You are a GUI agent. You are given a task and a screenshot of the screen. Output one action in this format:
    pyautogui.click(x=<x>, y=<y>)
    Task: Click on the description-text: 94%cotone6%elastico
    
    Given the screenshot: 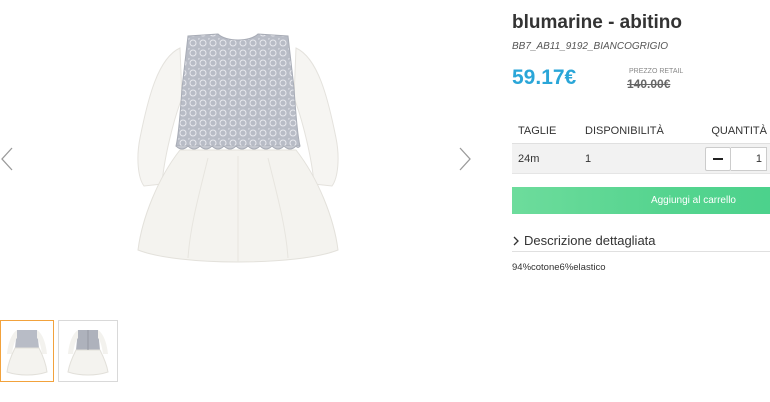 What is the action you would take?
    pyautogui.click(x=559, y=267)
    